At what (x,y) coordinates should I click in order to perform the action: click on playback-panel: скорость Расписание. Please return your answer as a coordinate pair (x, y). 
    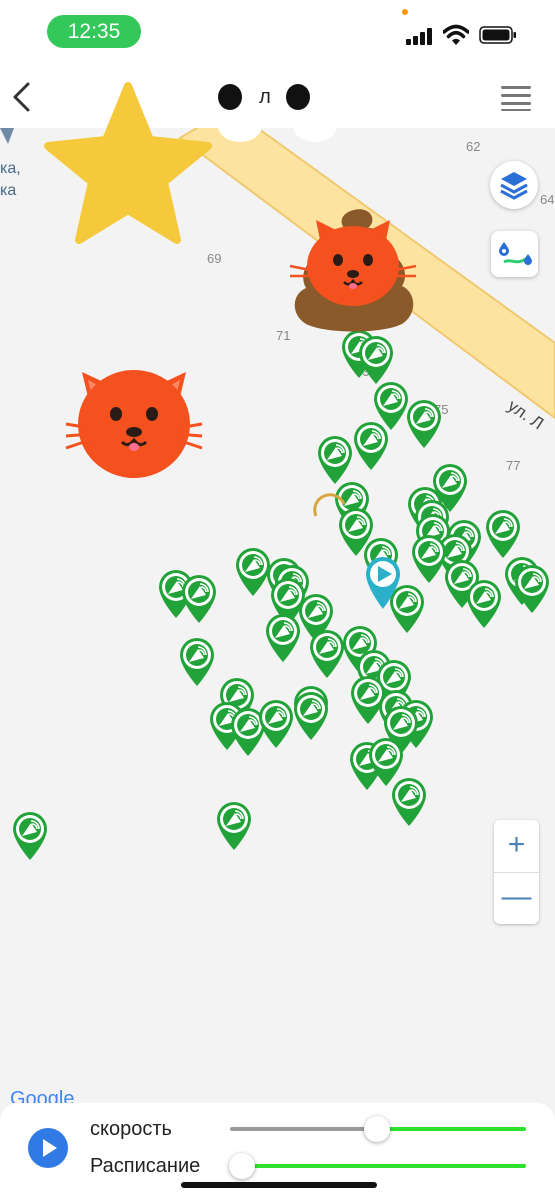
    Looking at the image, I should click on (277, 1151).